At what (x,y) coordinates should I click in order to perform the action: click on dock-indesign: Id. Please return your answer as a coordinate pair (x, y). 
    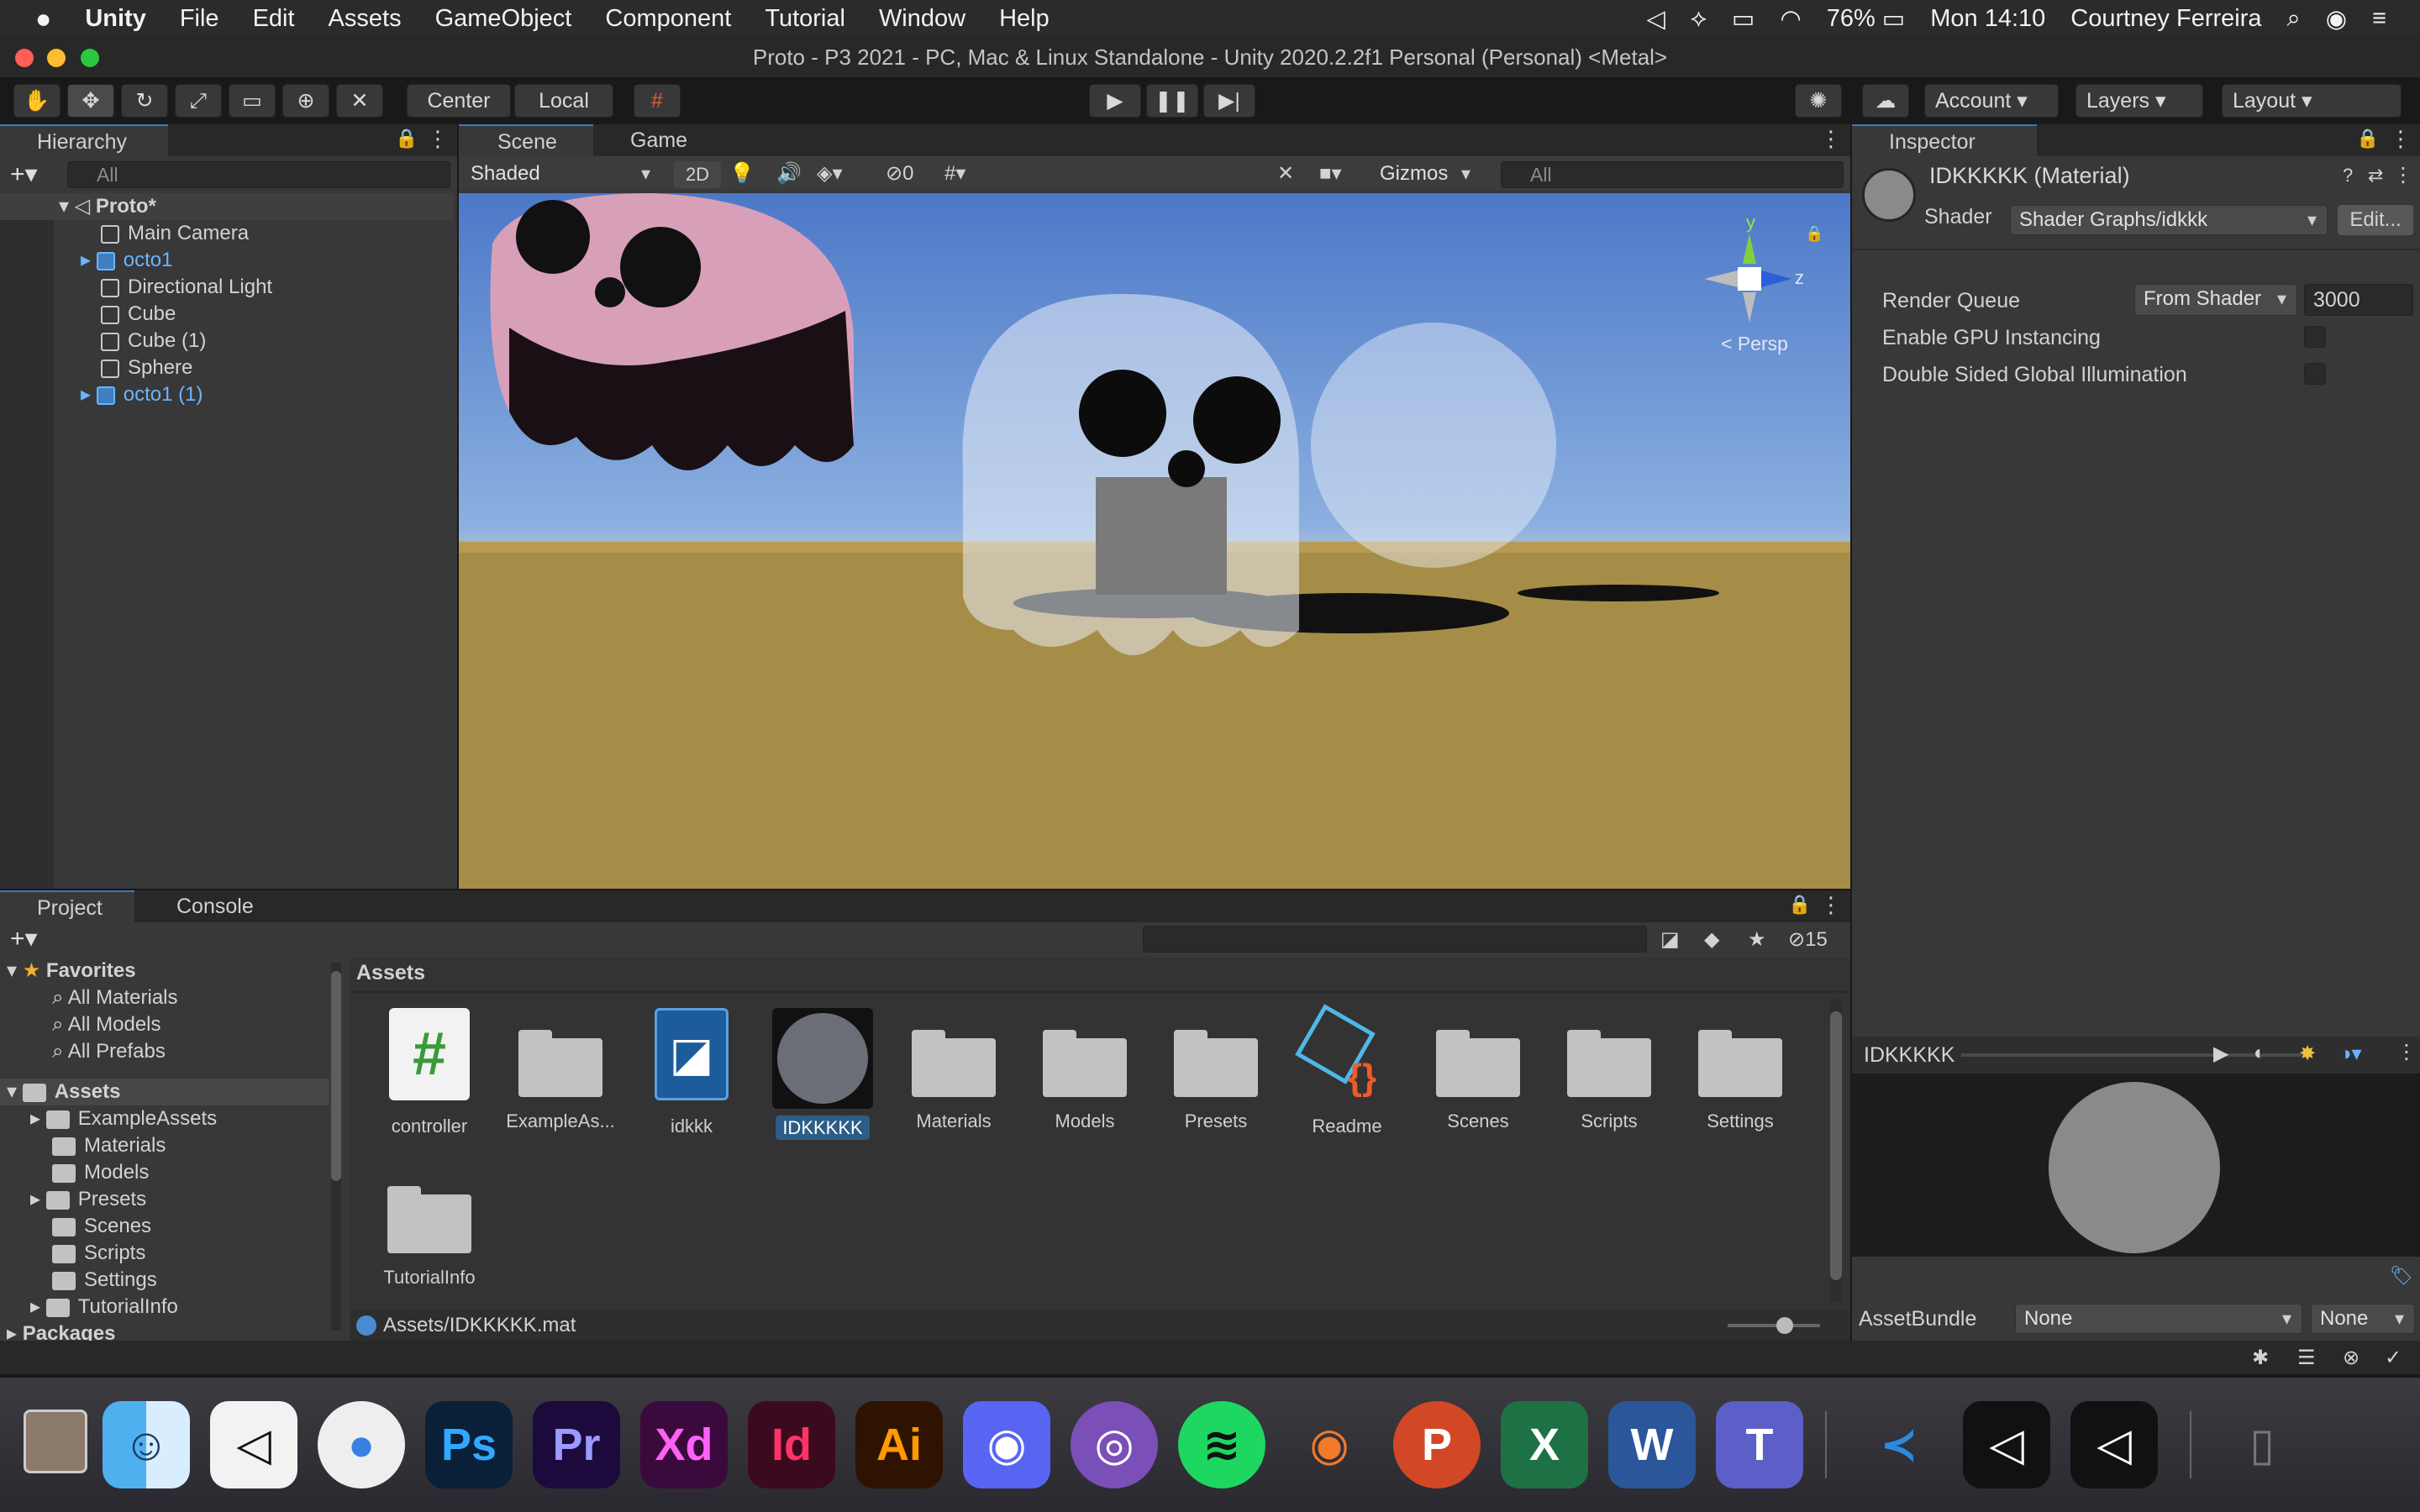
    Looking at the image, I should click on (792, 1444).